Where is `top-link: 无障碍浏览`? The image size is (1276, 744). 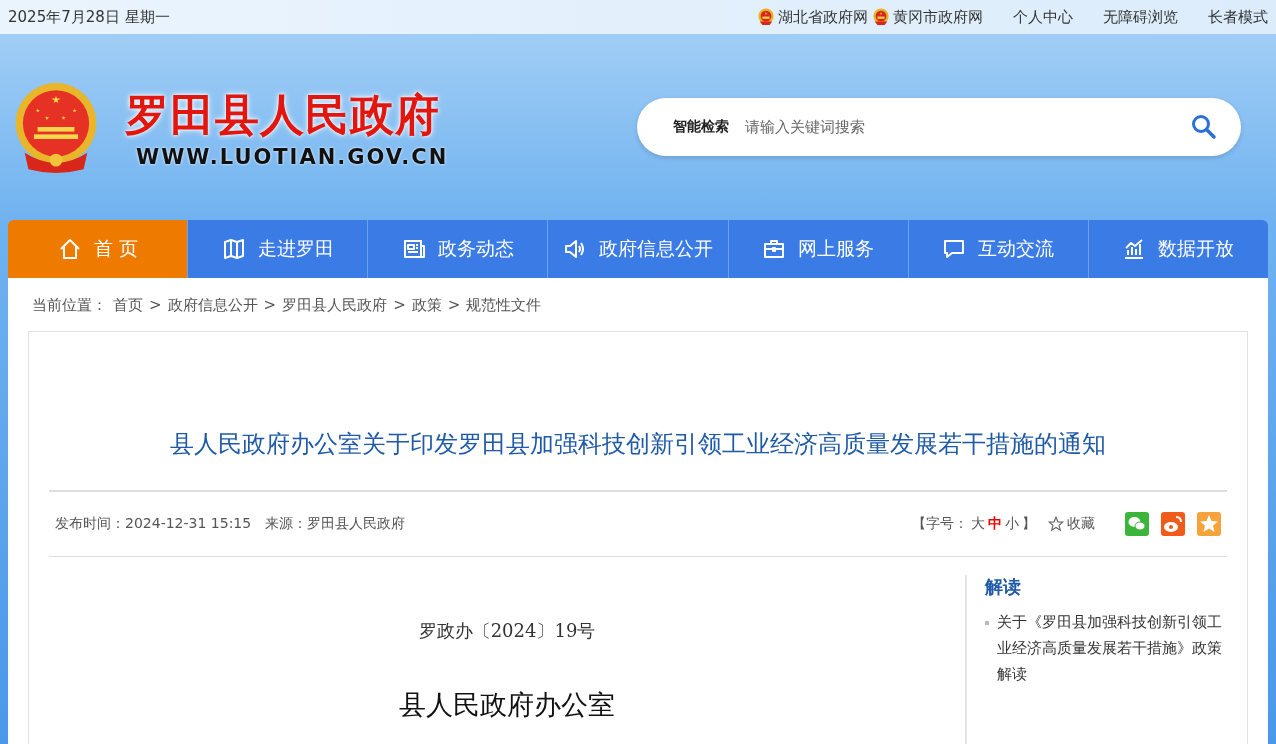 top-link: 无障碍浏览 is located at coordinates (1140, 17).